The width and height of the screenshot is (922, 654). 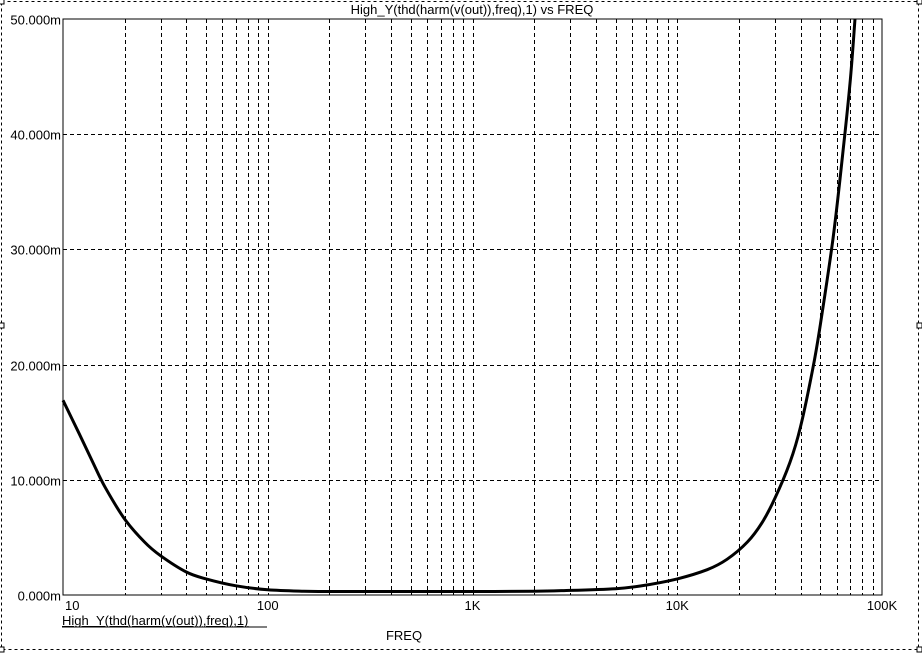 I want to click on legend-entry: High_Y(thd(harm(v(out)),freq),1), so click(x=155, y=620).